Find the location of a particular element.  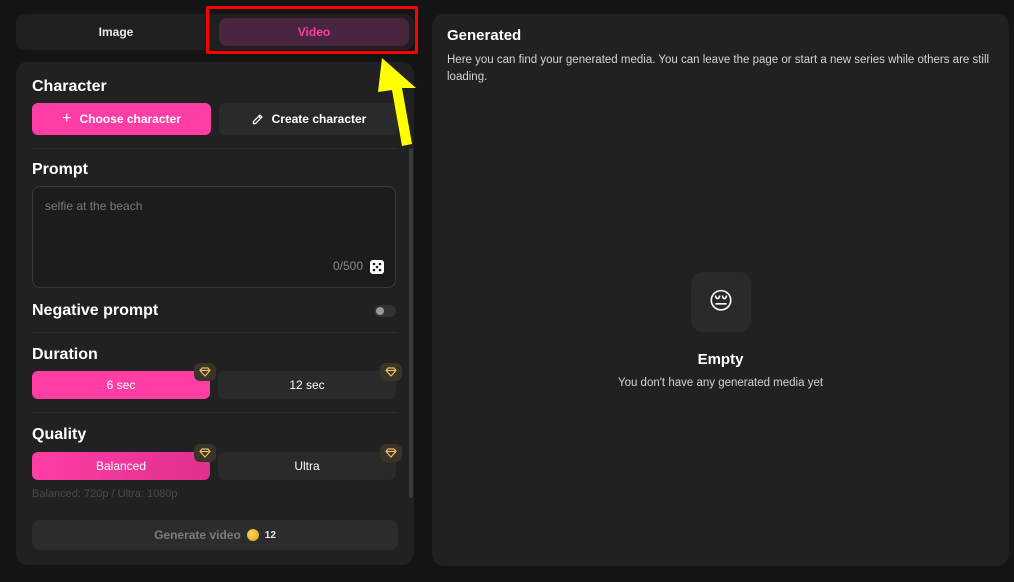

empty-state-text: You don't have any generated media yet is located at coordinates (720, 383).